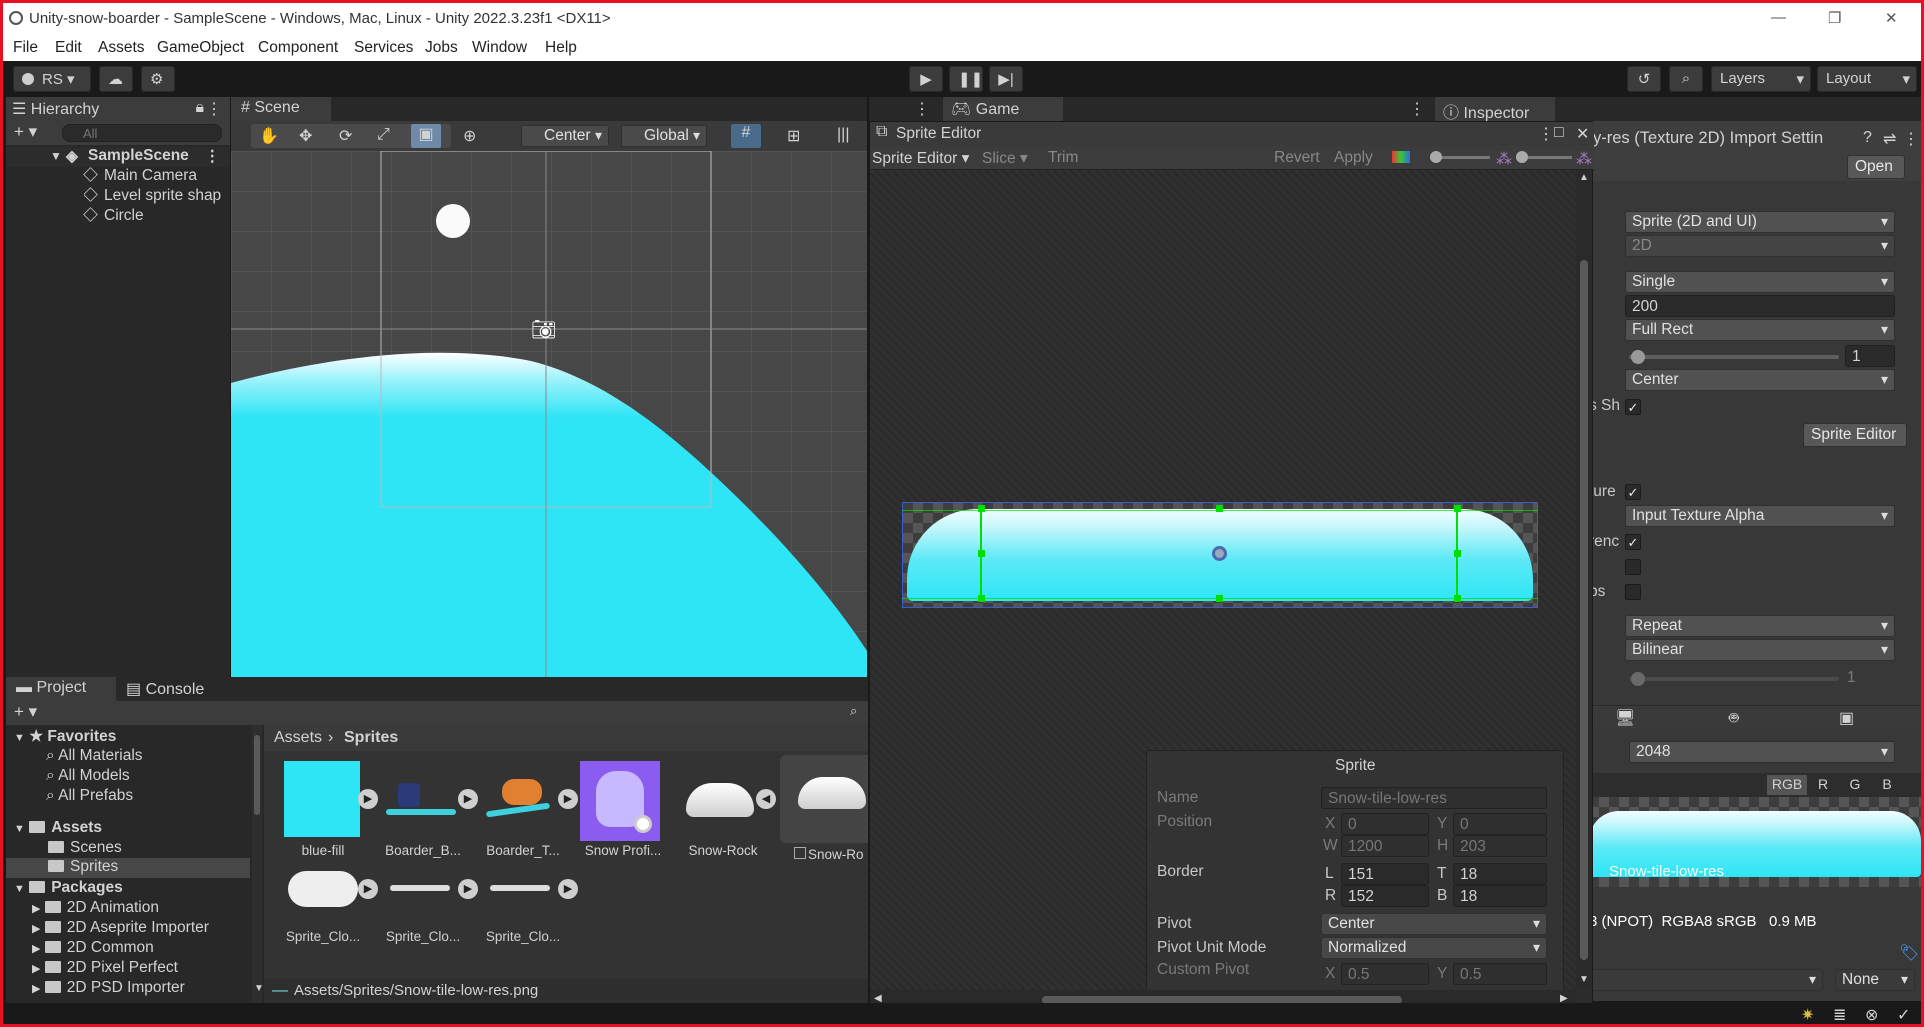  What do you see at coordinates (499, 48) in the screenshot?
I see `menu-window: Window` at bounding box center [499, 48].